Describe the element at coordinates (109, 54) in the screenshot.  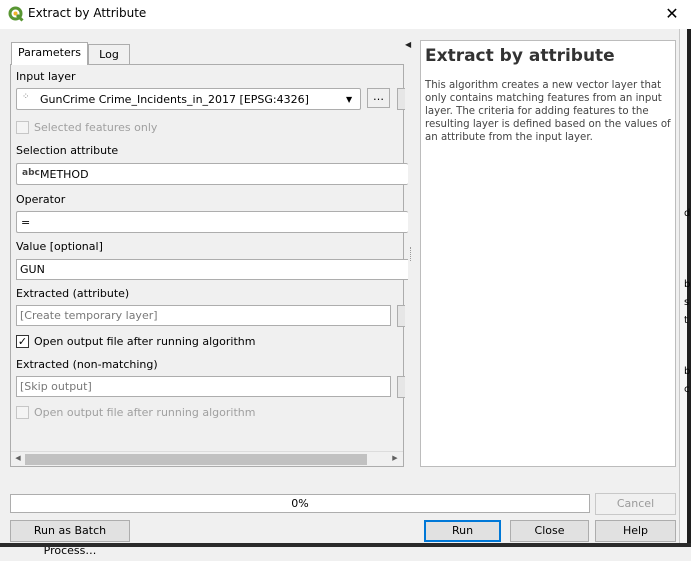
I see `tab-log: Log` at that location.